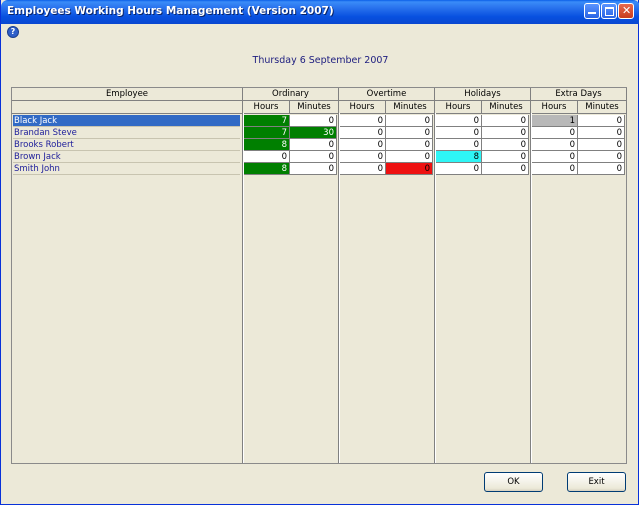  Describe the element at coordinates (126, 157) in the screenshot. I see `employee-name-brown-jack: Brown Jack` at that location.